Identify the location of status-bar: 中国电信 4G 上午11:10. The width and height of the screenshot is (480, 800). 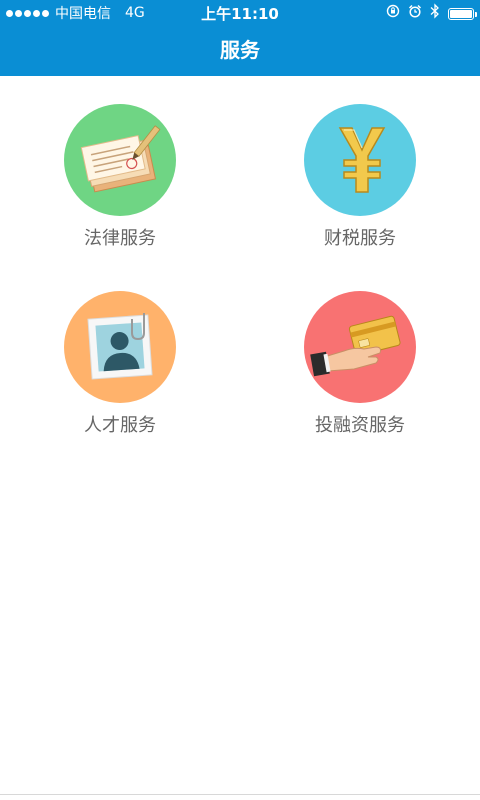
(240, 12).